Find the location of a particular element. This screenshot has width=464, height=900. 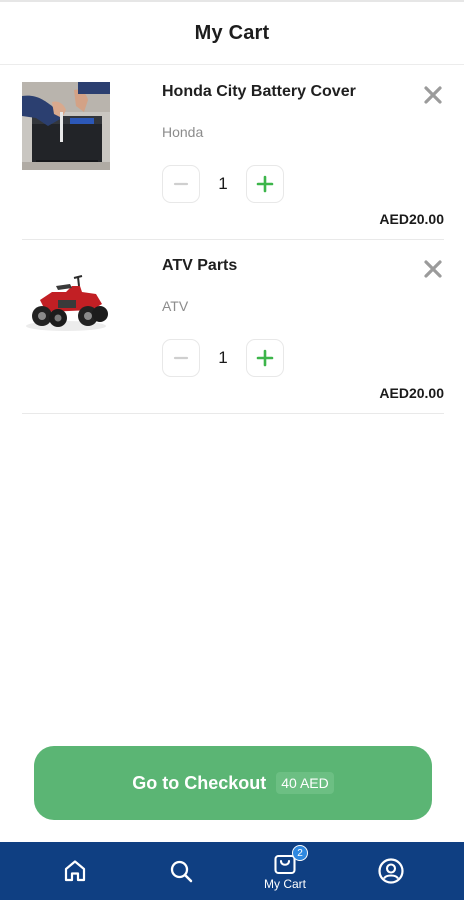

product-brand: Honda is located at coordinates (183, 132).